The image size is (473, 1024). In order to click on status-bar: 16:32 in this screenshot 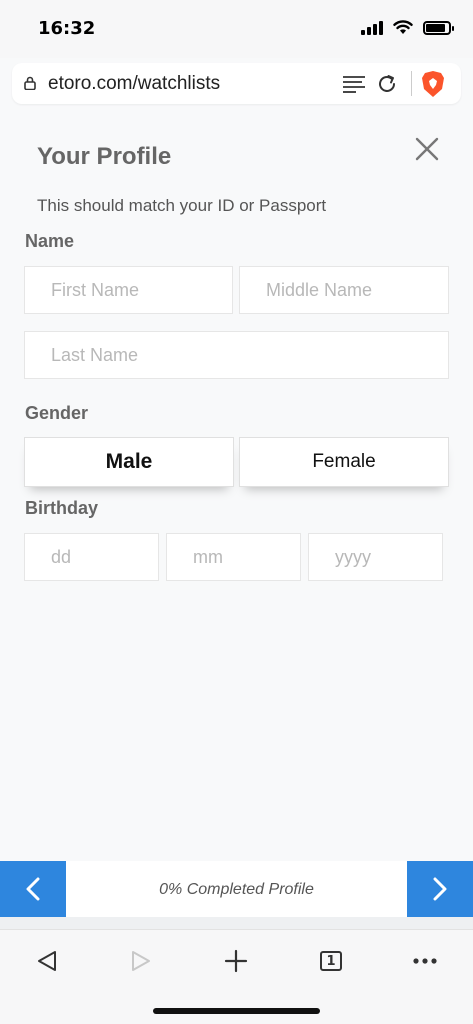, I will do `click(236, 29)`.